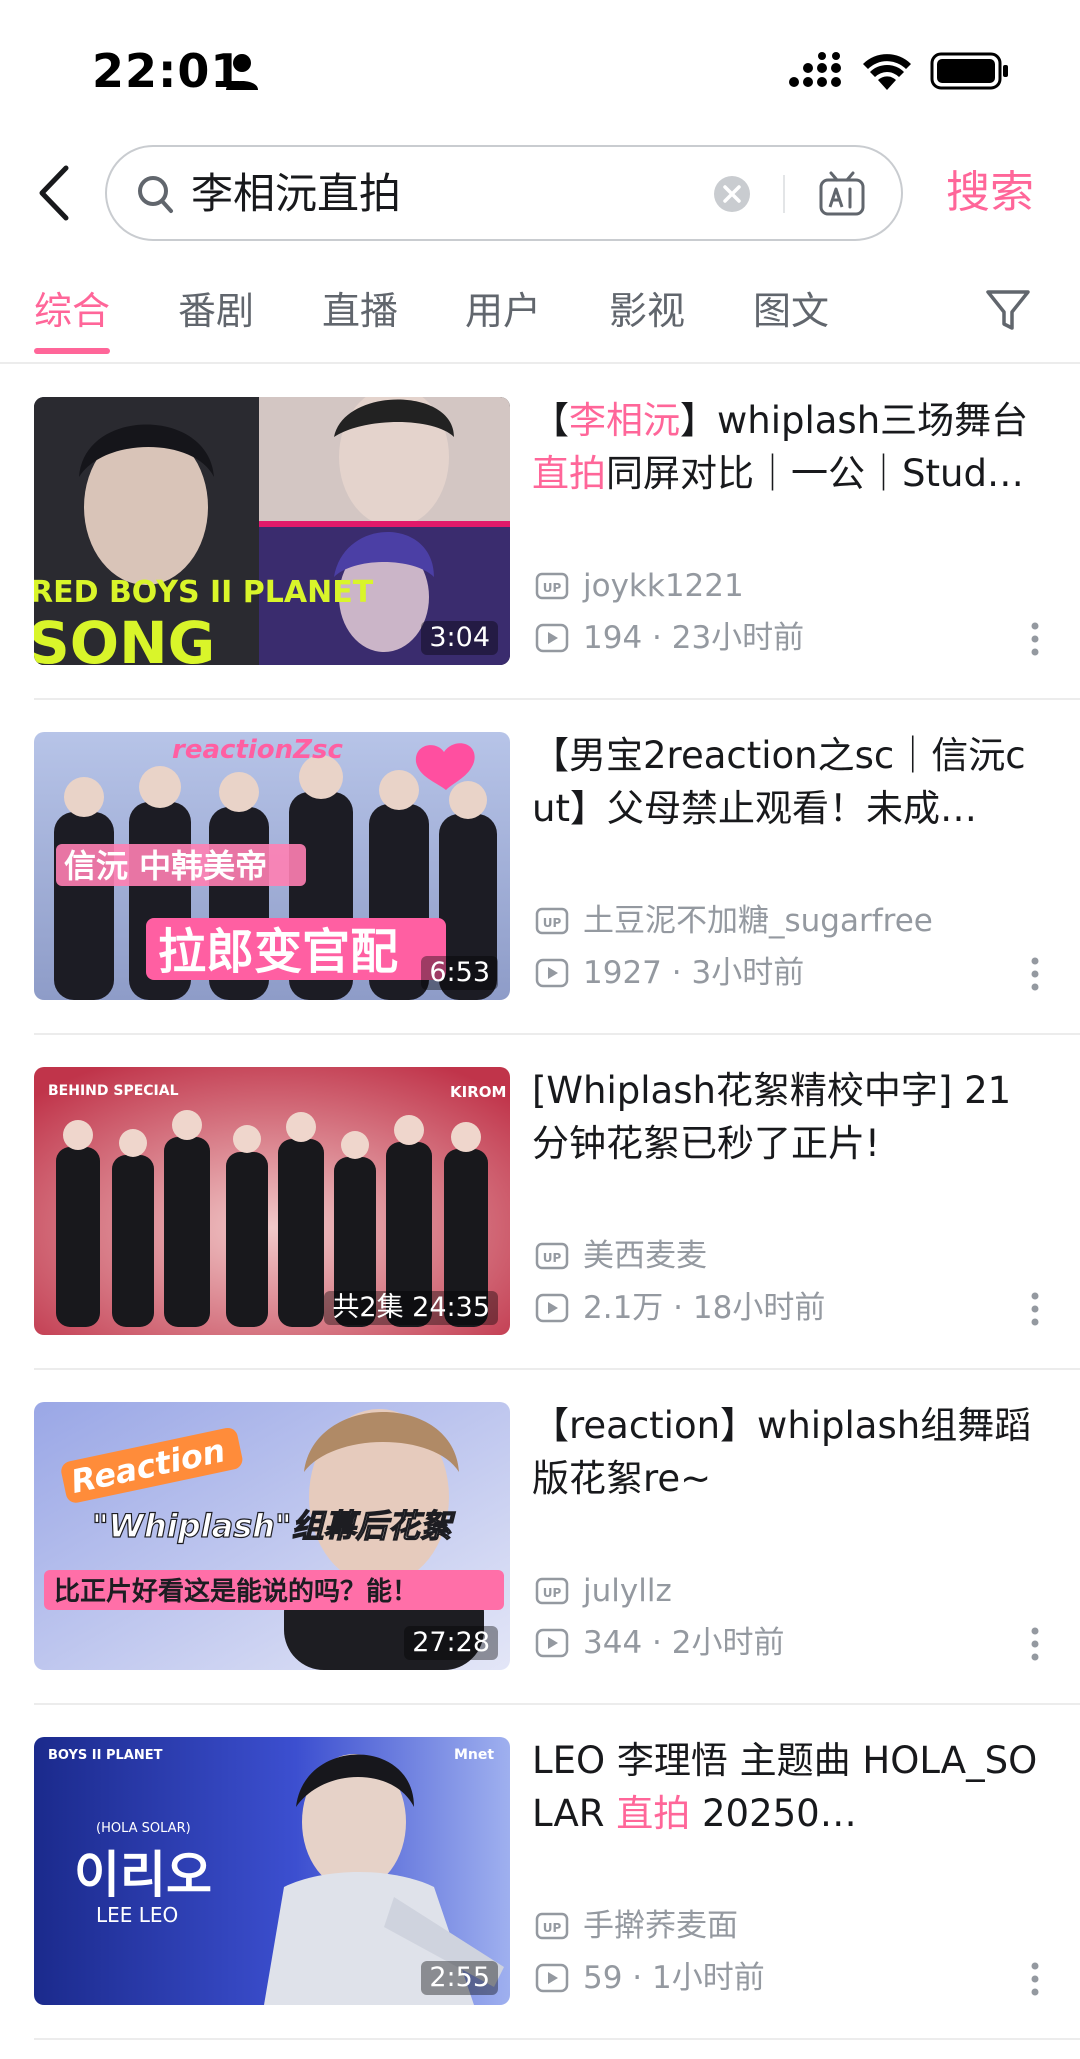 This screenshot has width=1080, height=2059. I want to click on video-meta: 1927 · 3小时前, so click(669, 973).